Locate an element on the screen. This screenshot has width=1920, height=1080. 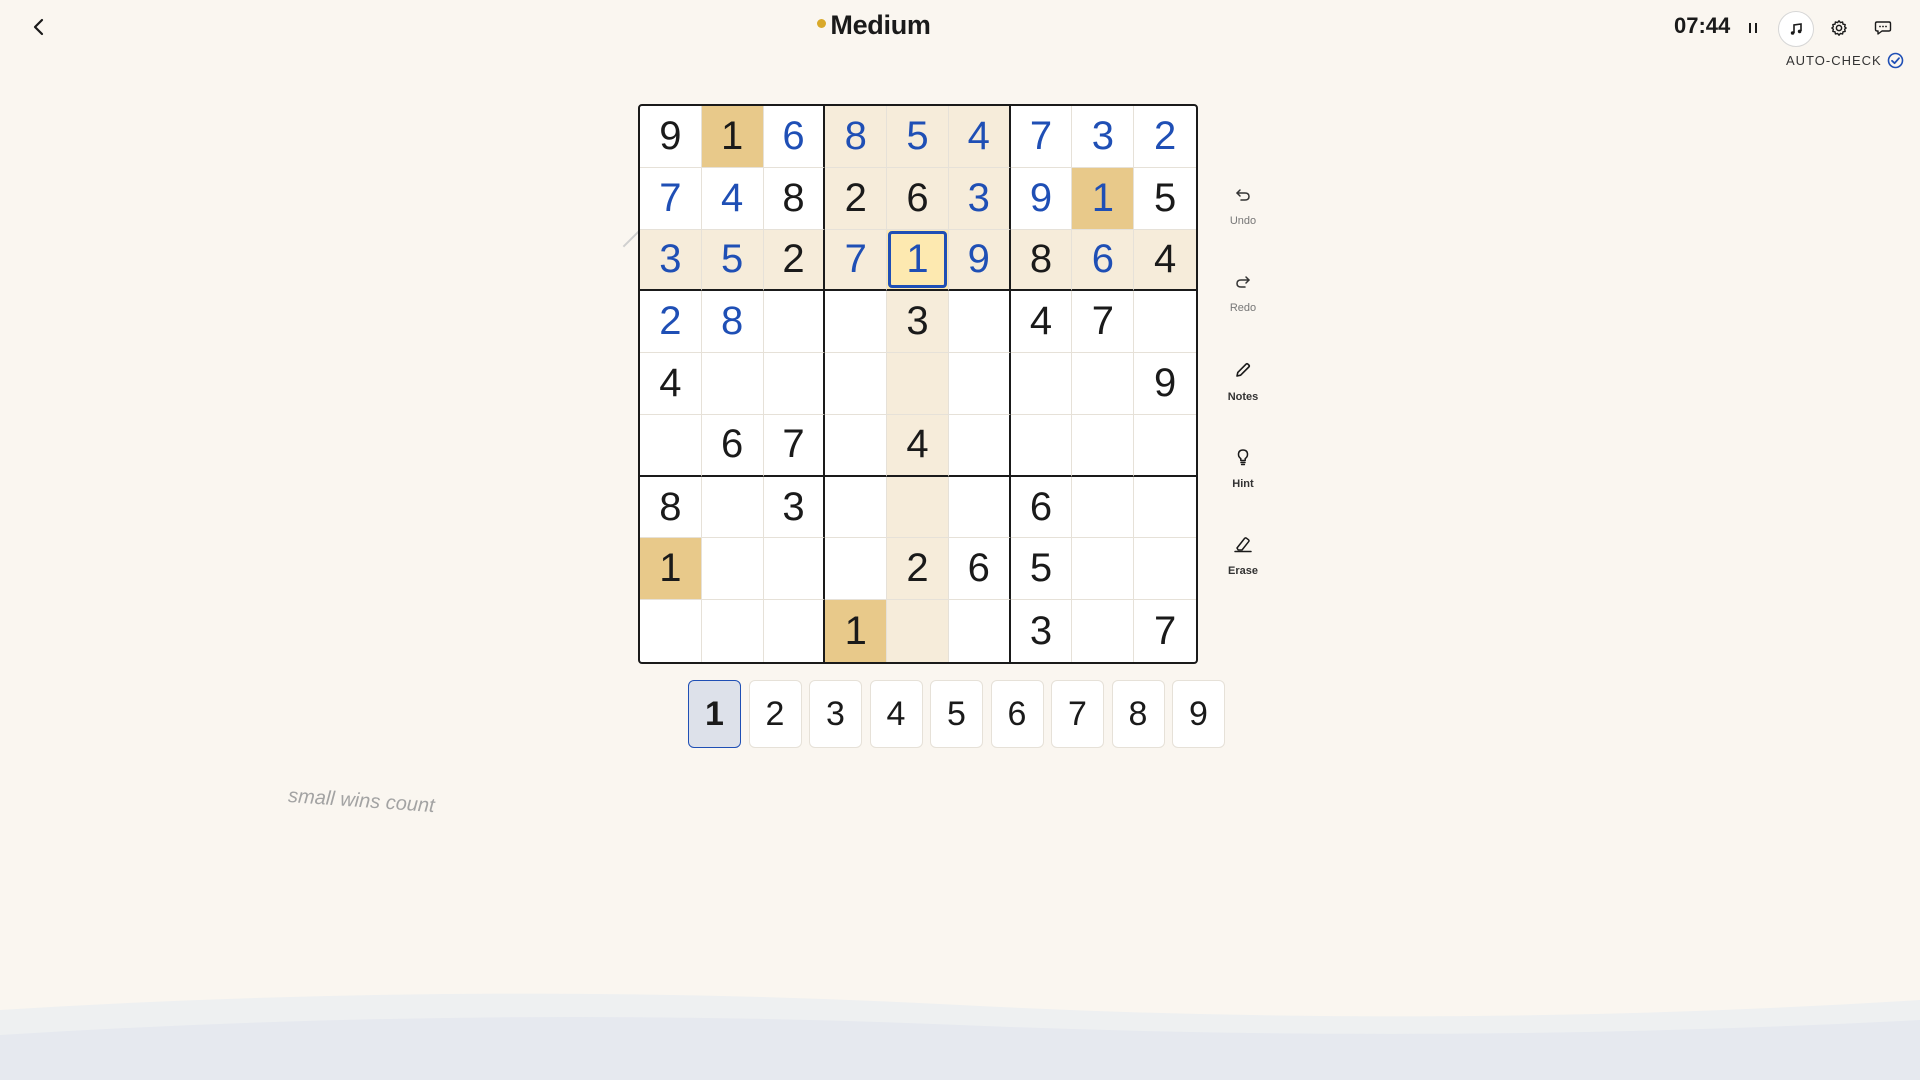
board-cell-r4-c3 is located at coordinates (794, 322).